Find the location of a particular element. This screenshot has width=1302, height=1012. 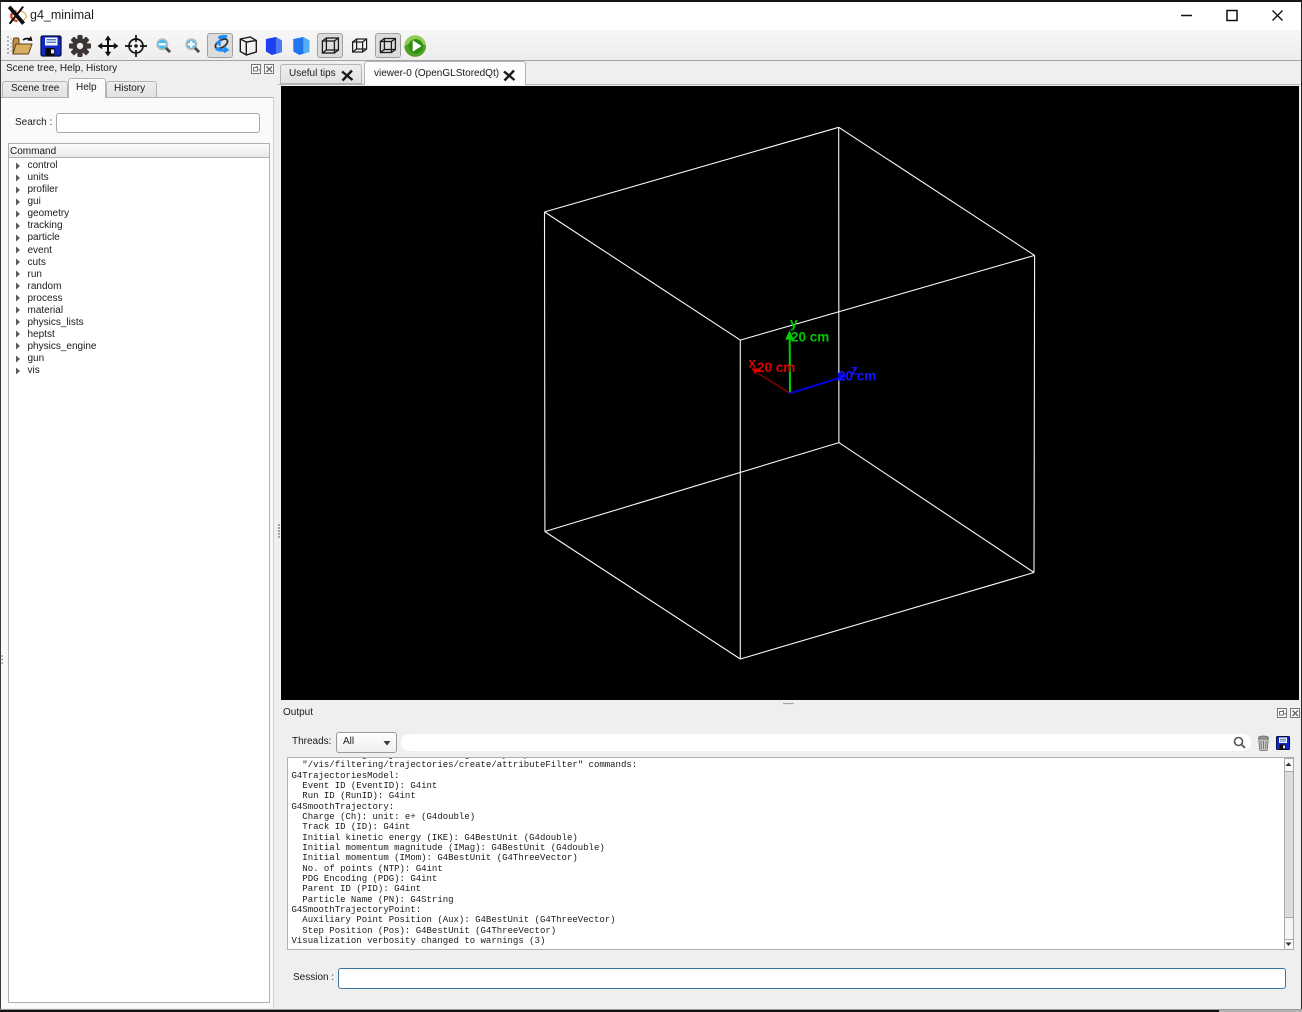

svg-text: y is located at coordinates (794, 323).